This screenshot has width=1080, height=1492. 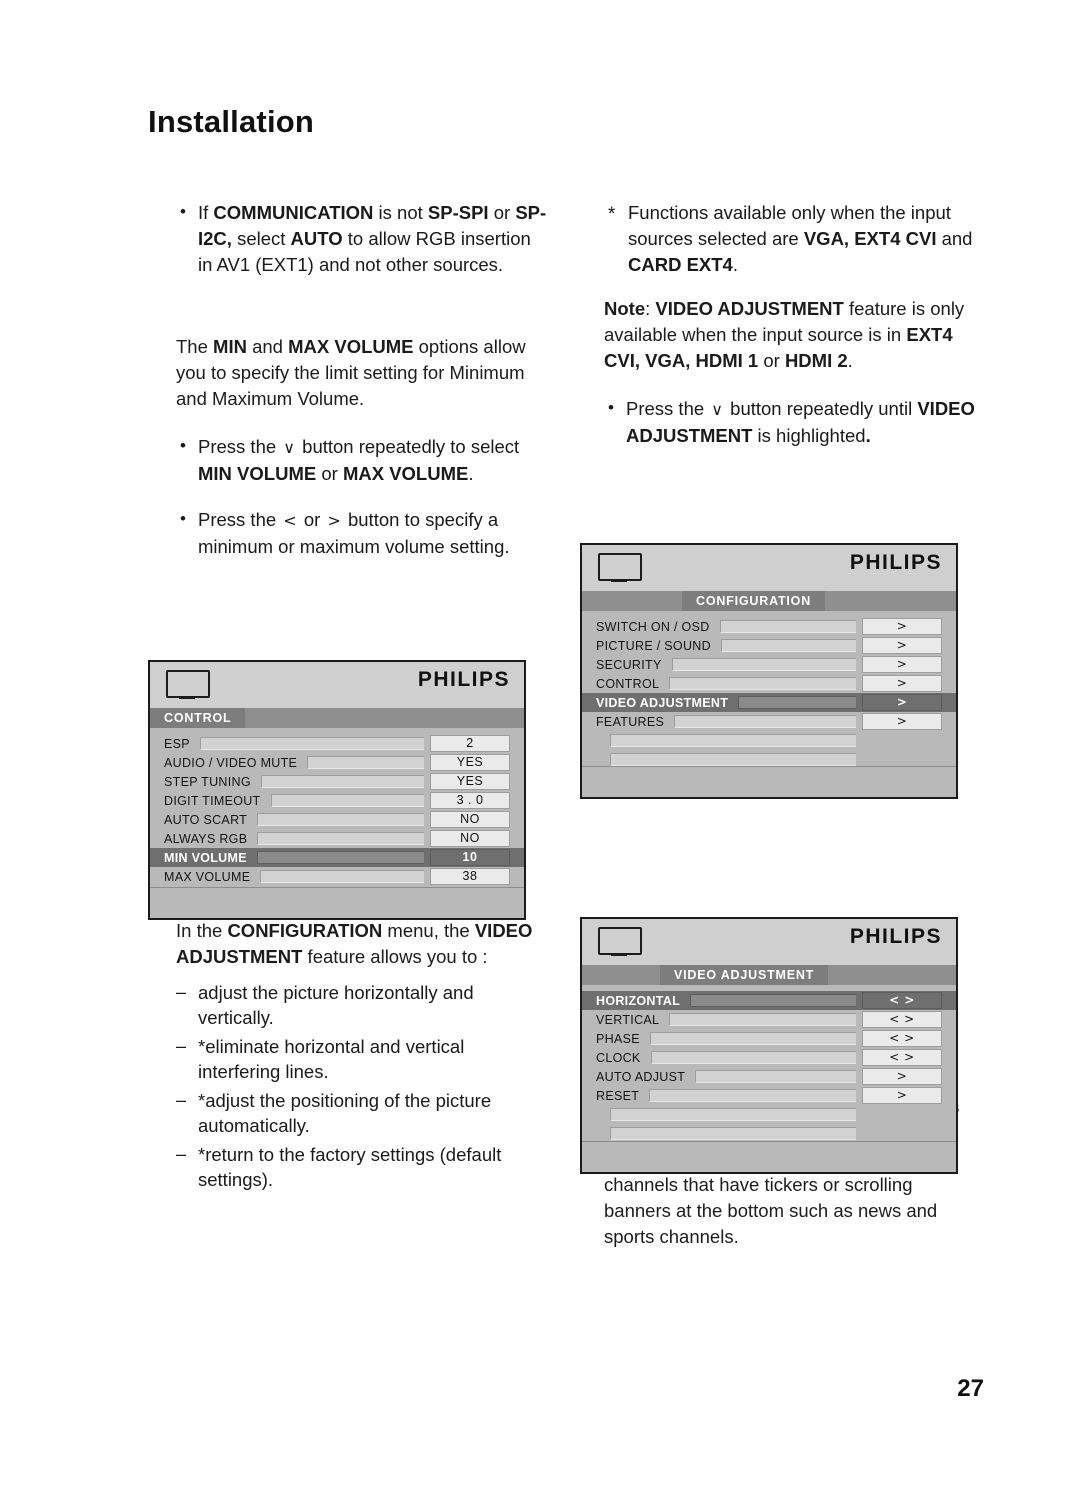 I want to click on osd-menu-title: CONTROL, so click(x=198, y=718).